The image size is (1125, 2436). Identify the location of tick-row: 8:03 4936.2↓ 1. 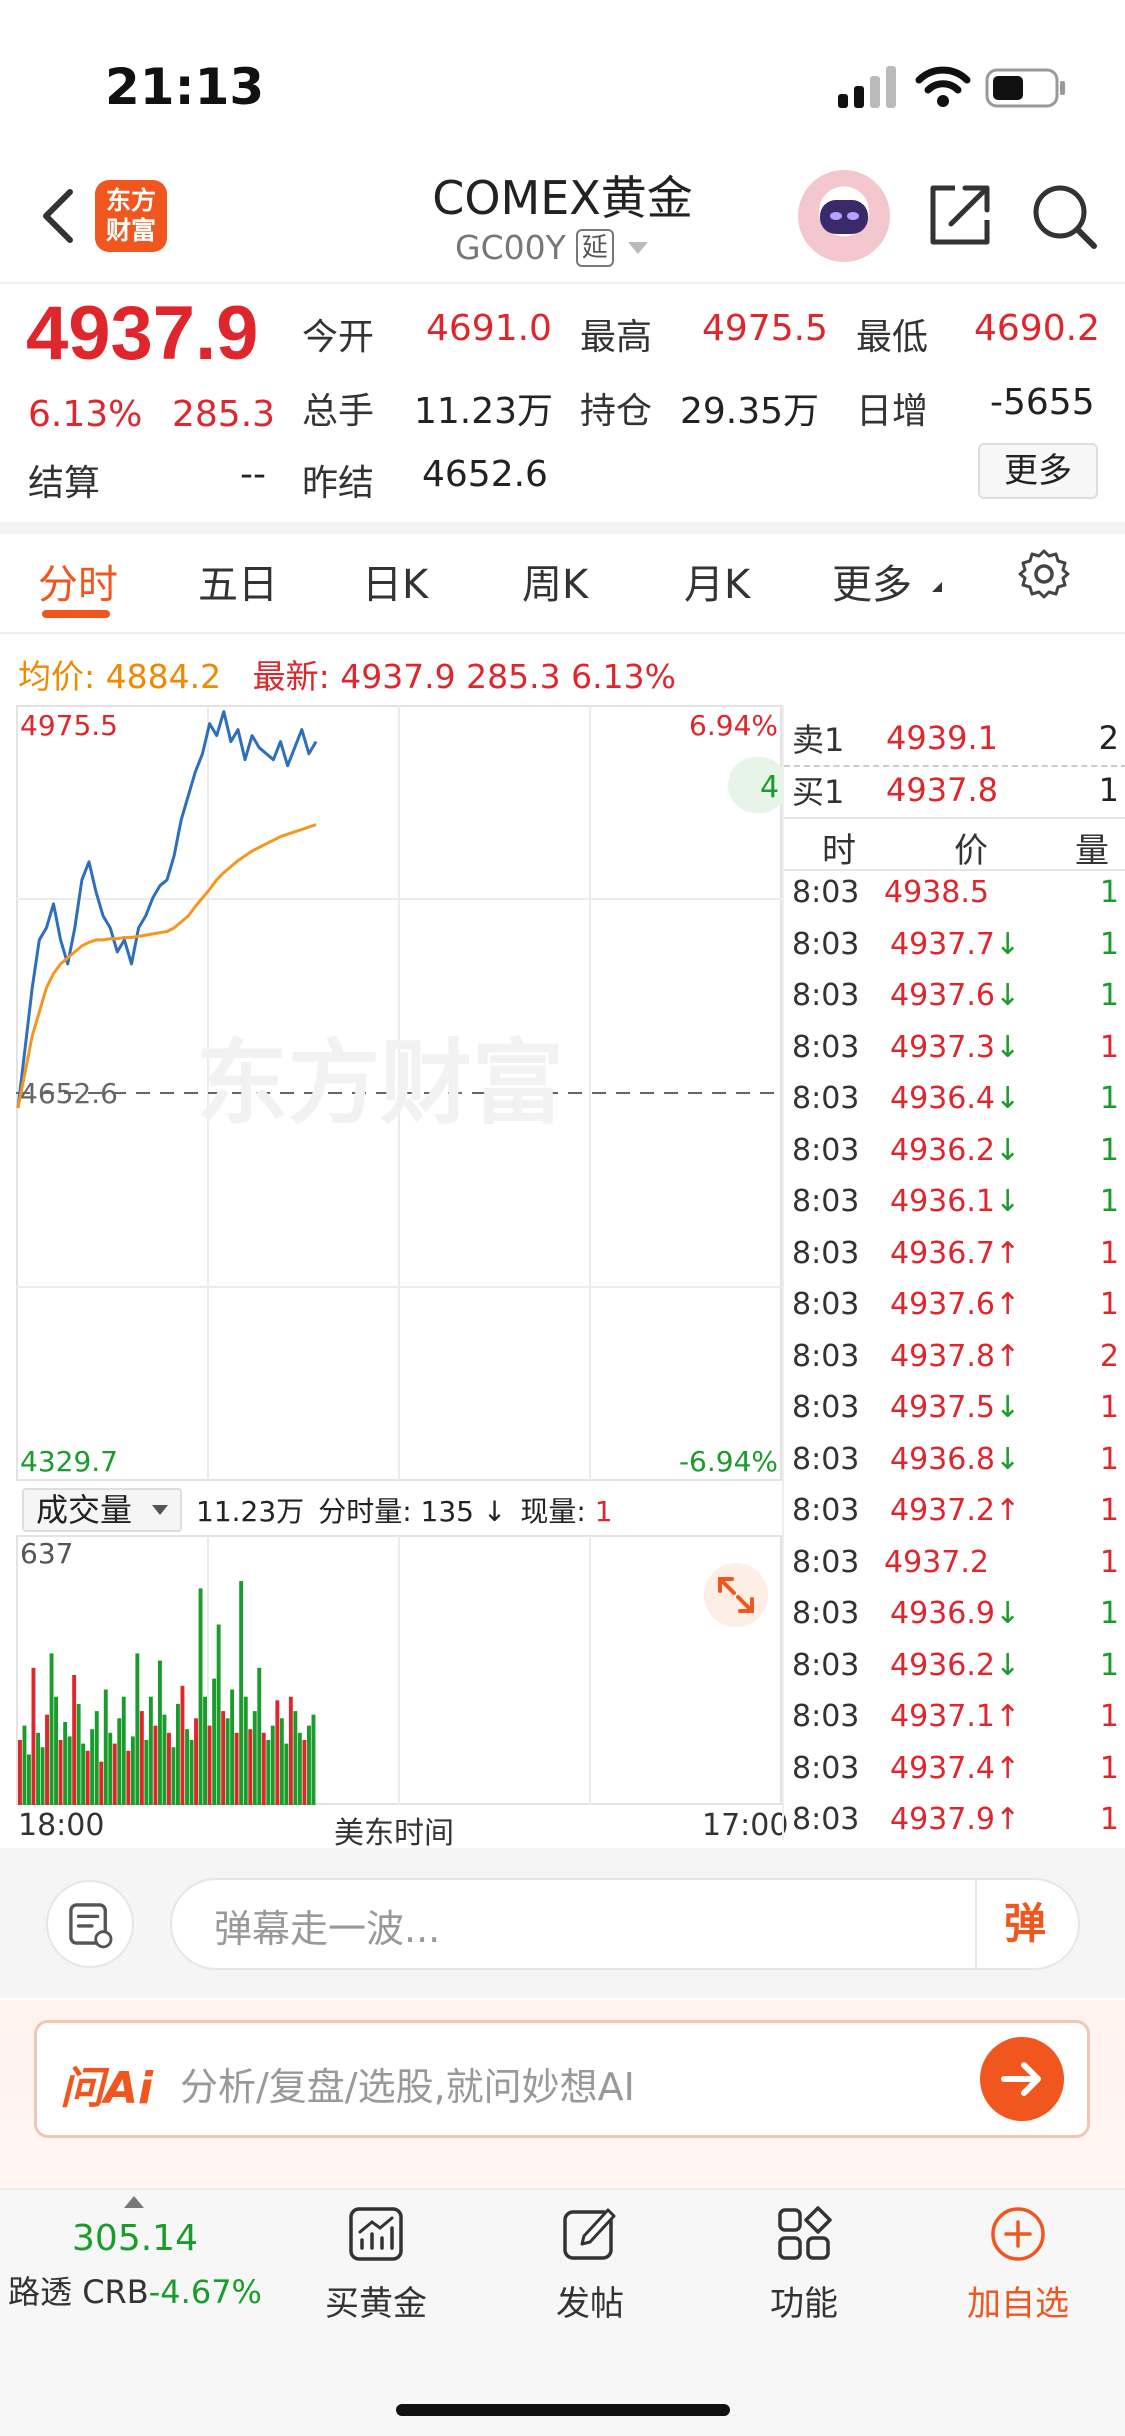
(954, 1673).